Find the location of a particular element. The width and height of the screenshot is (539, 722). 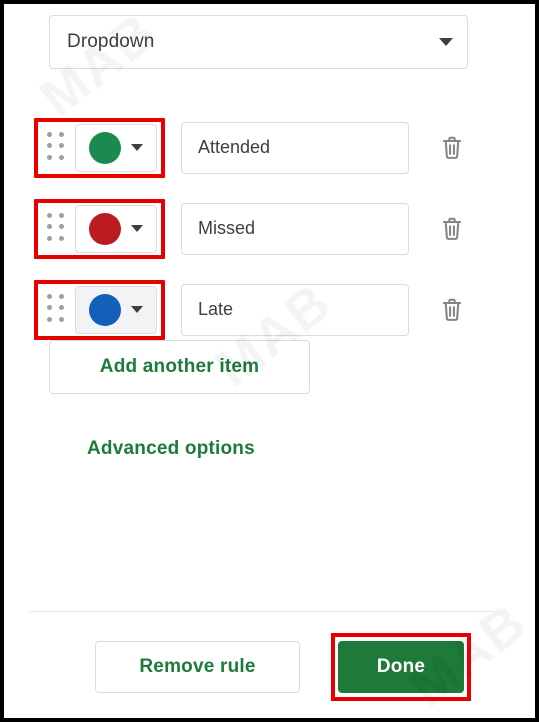

rule-type-value: Dropdown is located at coordinates (111, 41).